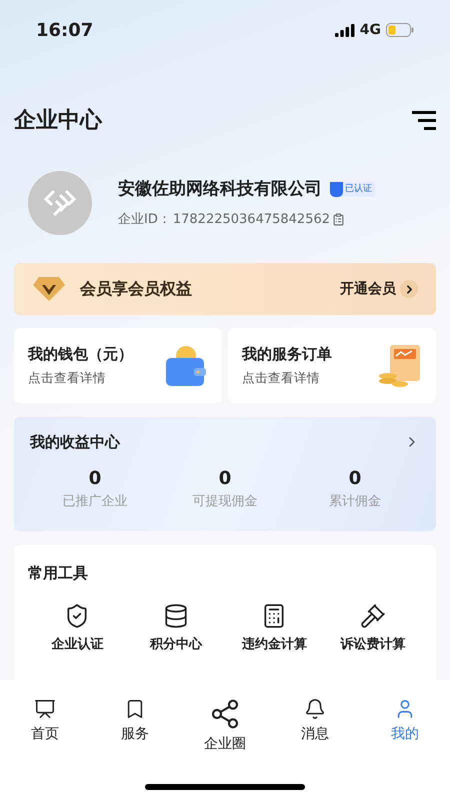 Image resolution: width=450 pixels, height=800 pixels. I want to click on company-id-label: 企业ID：, so click(144, 220).